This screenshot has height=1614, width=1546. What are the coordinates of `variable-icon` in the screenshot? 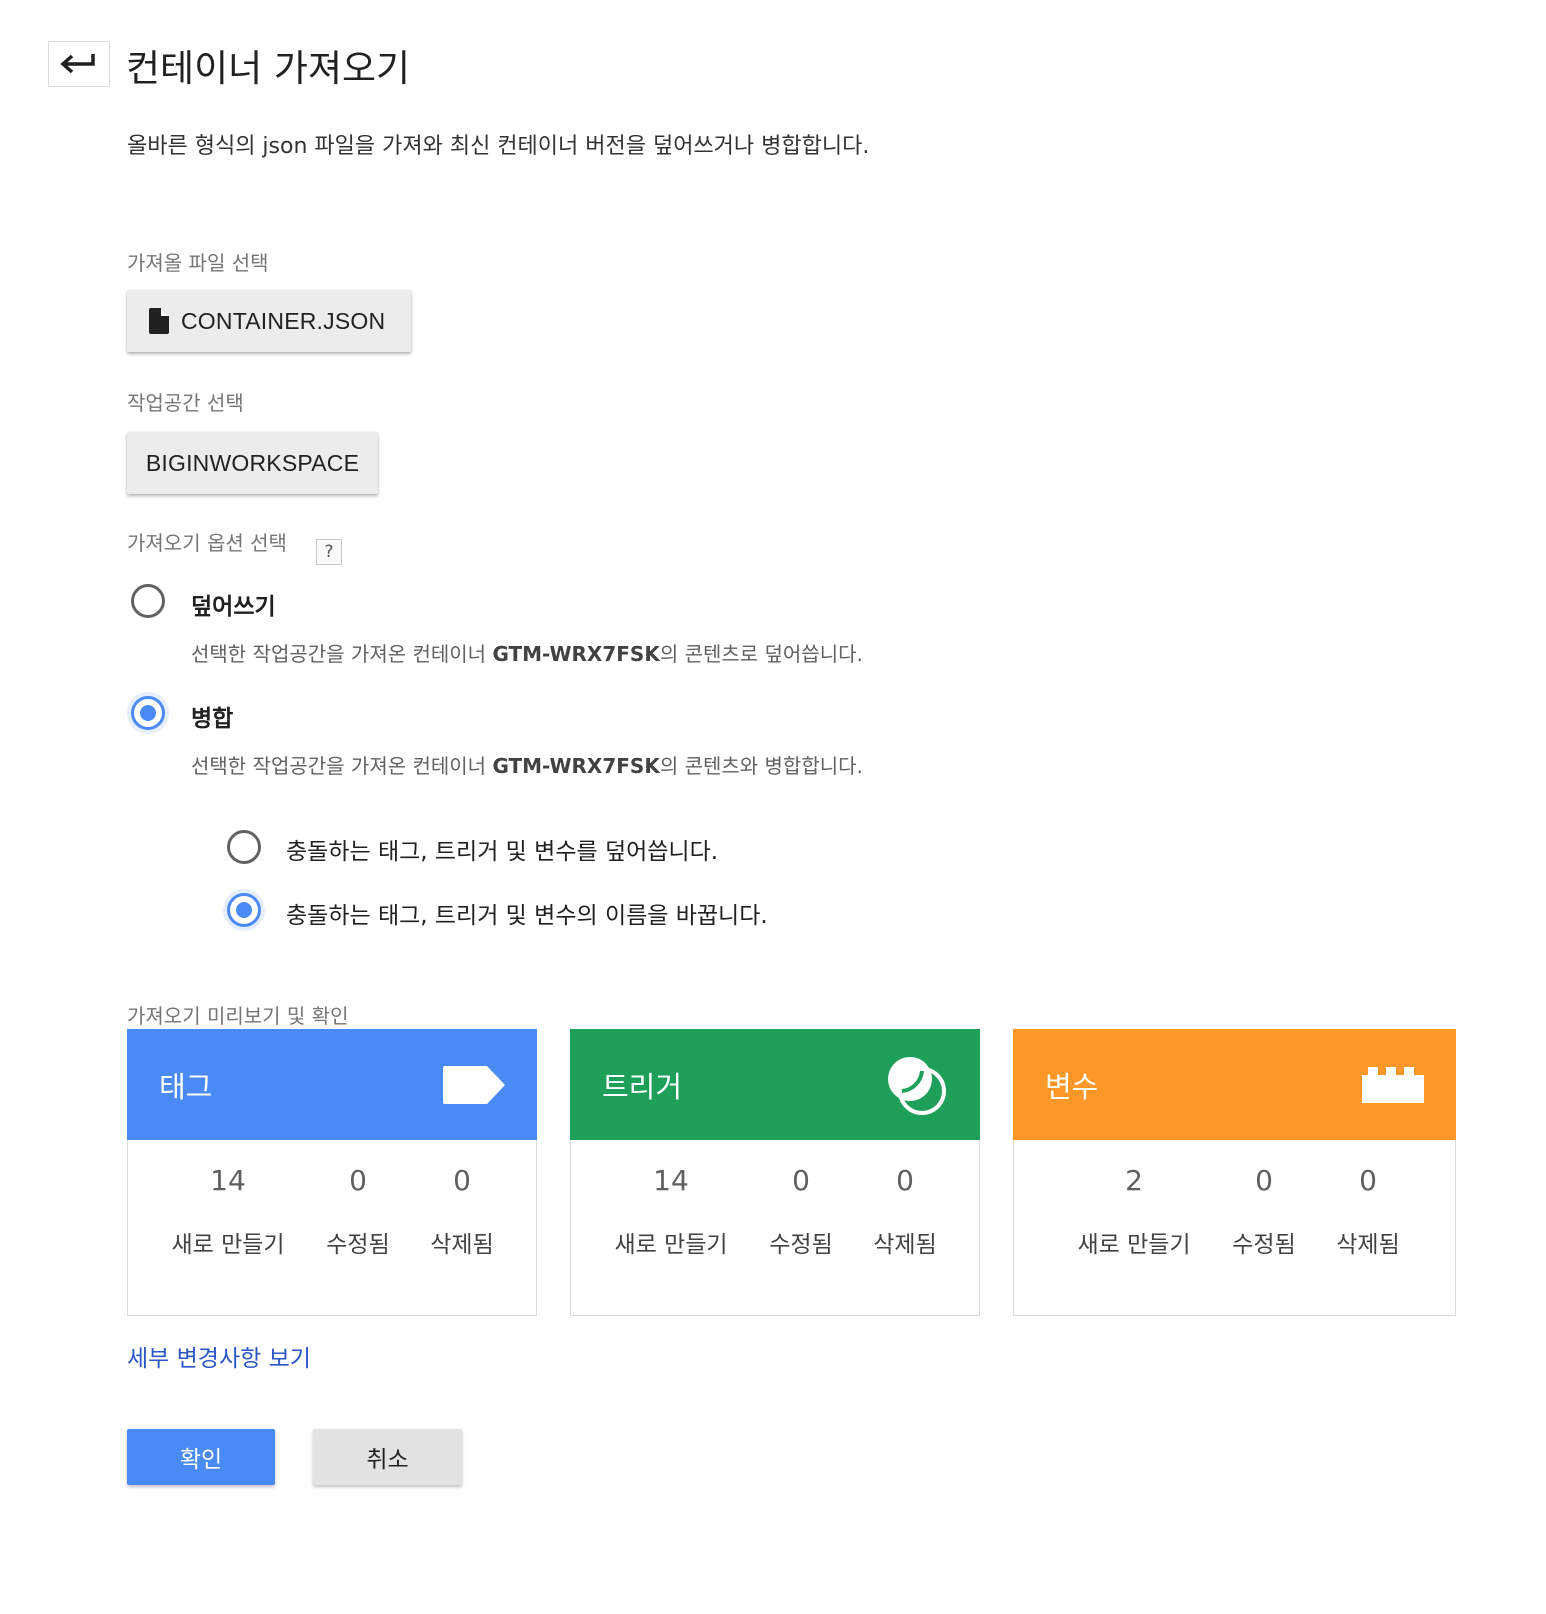 It's located at (1393, 1084).